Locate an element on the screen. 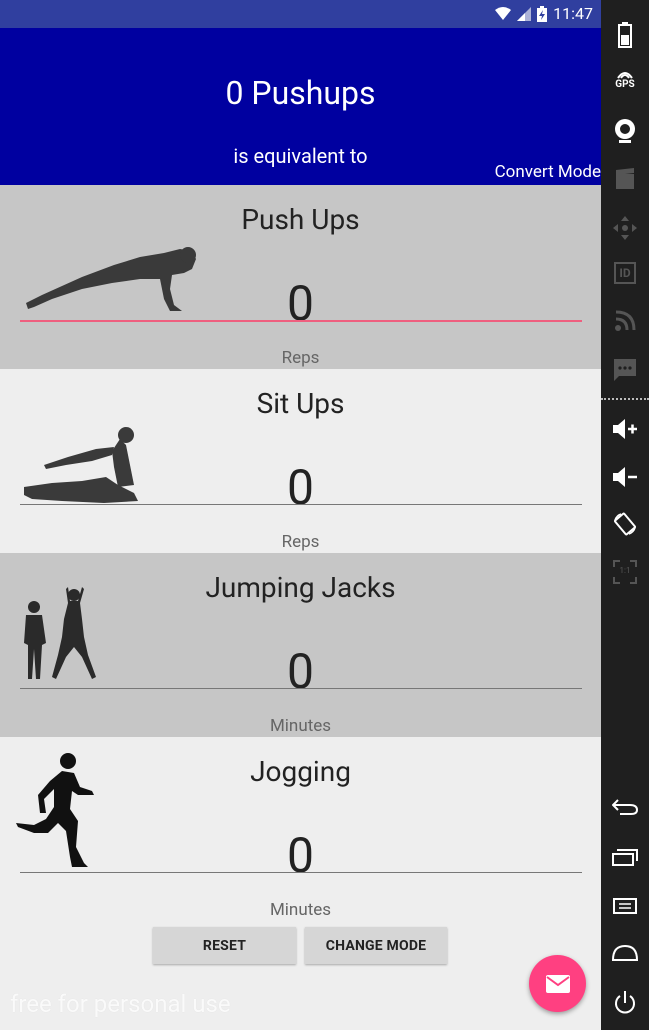 This screenshot has height=1030, width=649. gps-label: GPS is located at coordinates (625, 84).